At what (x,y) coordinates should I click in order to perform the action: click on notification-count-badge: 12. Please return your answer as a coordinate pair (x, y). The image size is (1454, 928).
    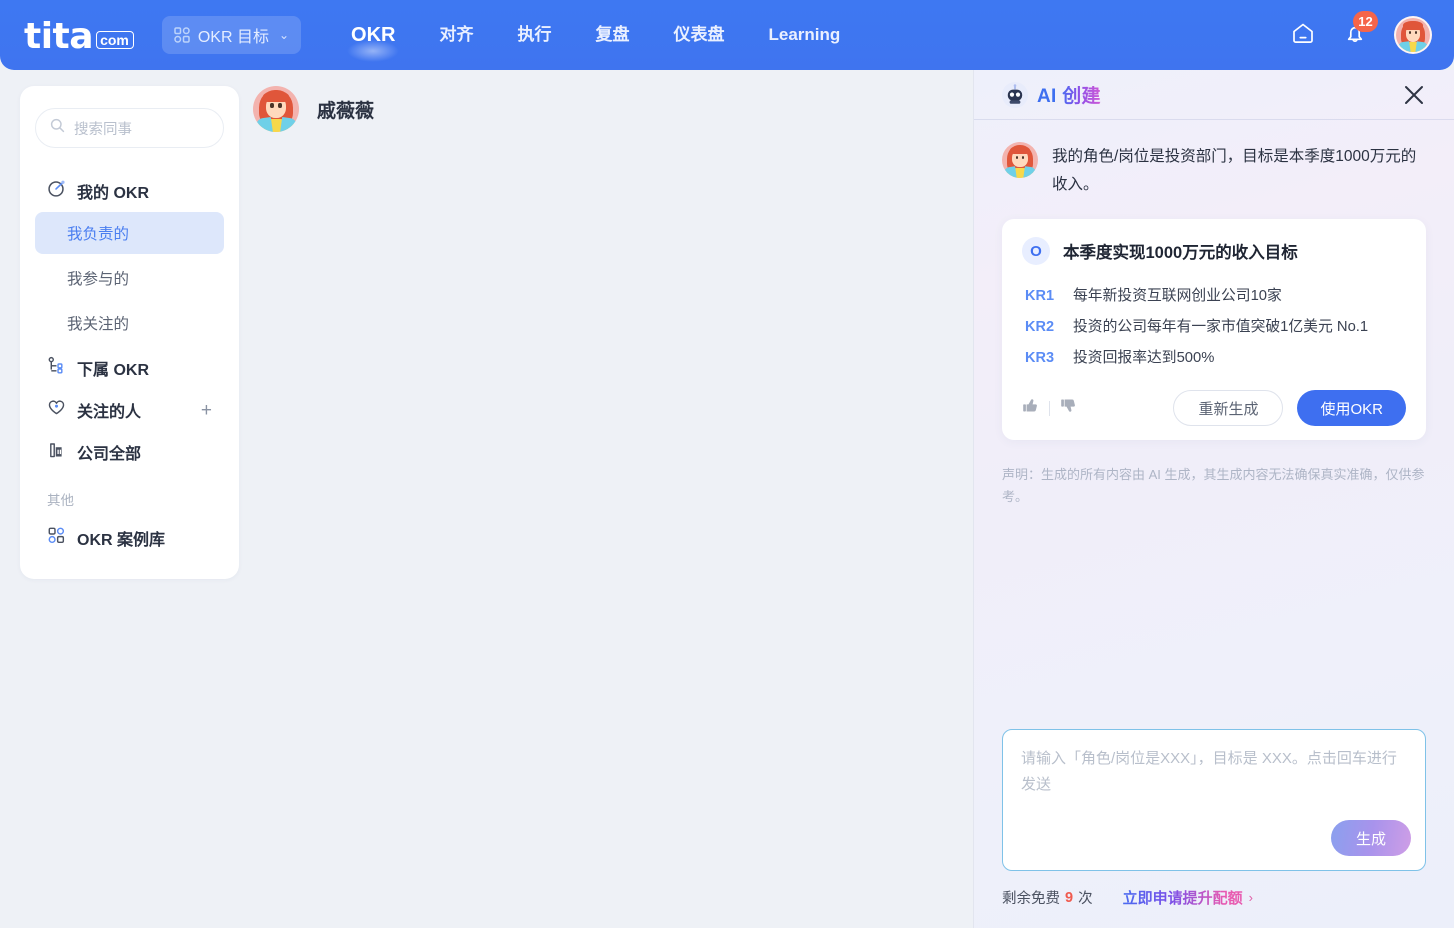
    Looking at the image, I should click on (1365, 21).